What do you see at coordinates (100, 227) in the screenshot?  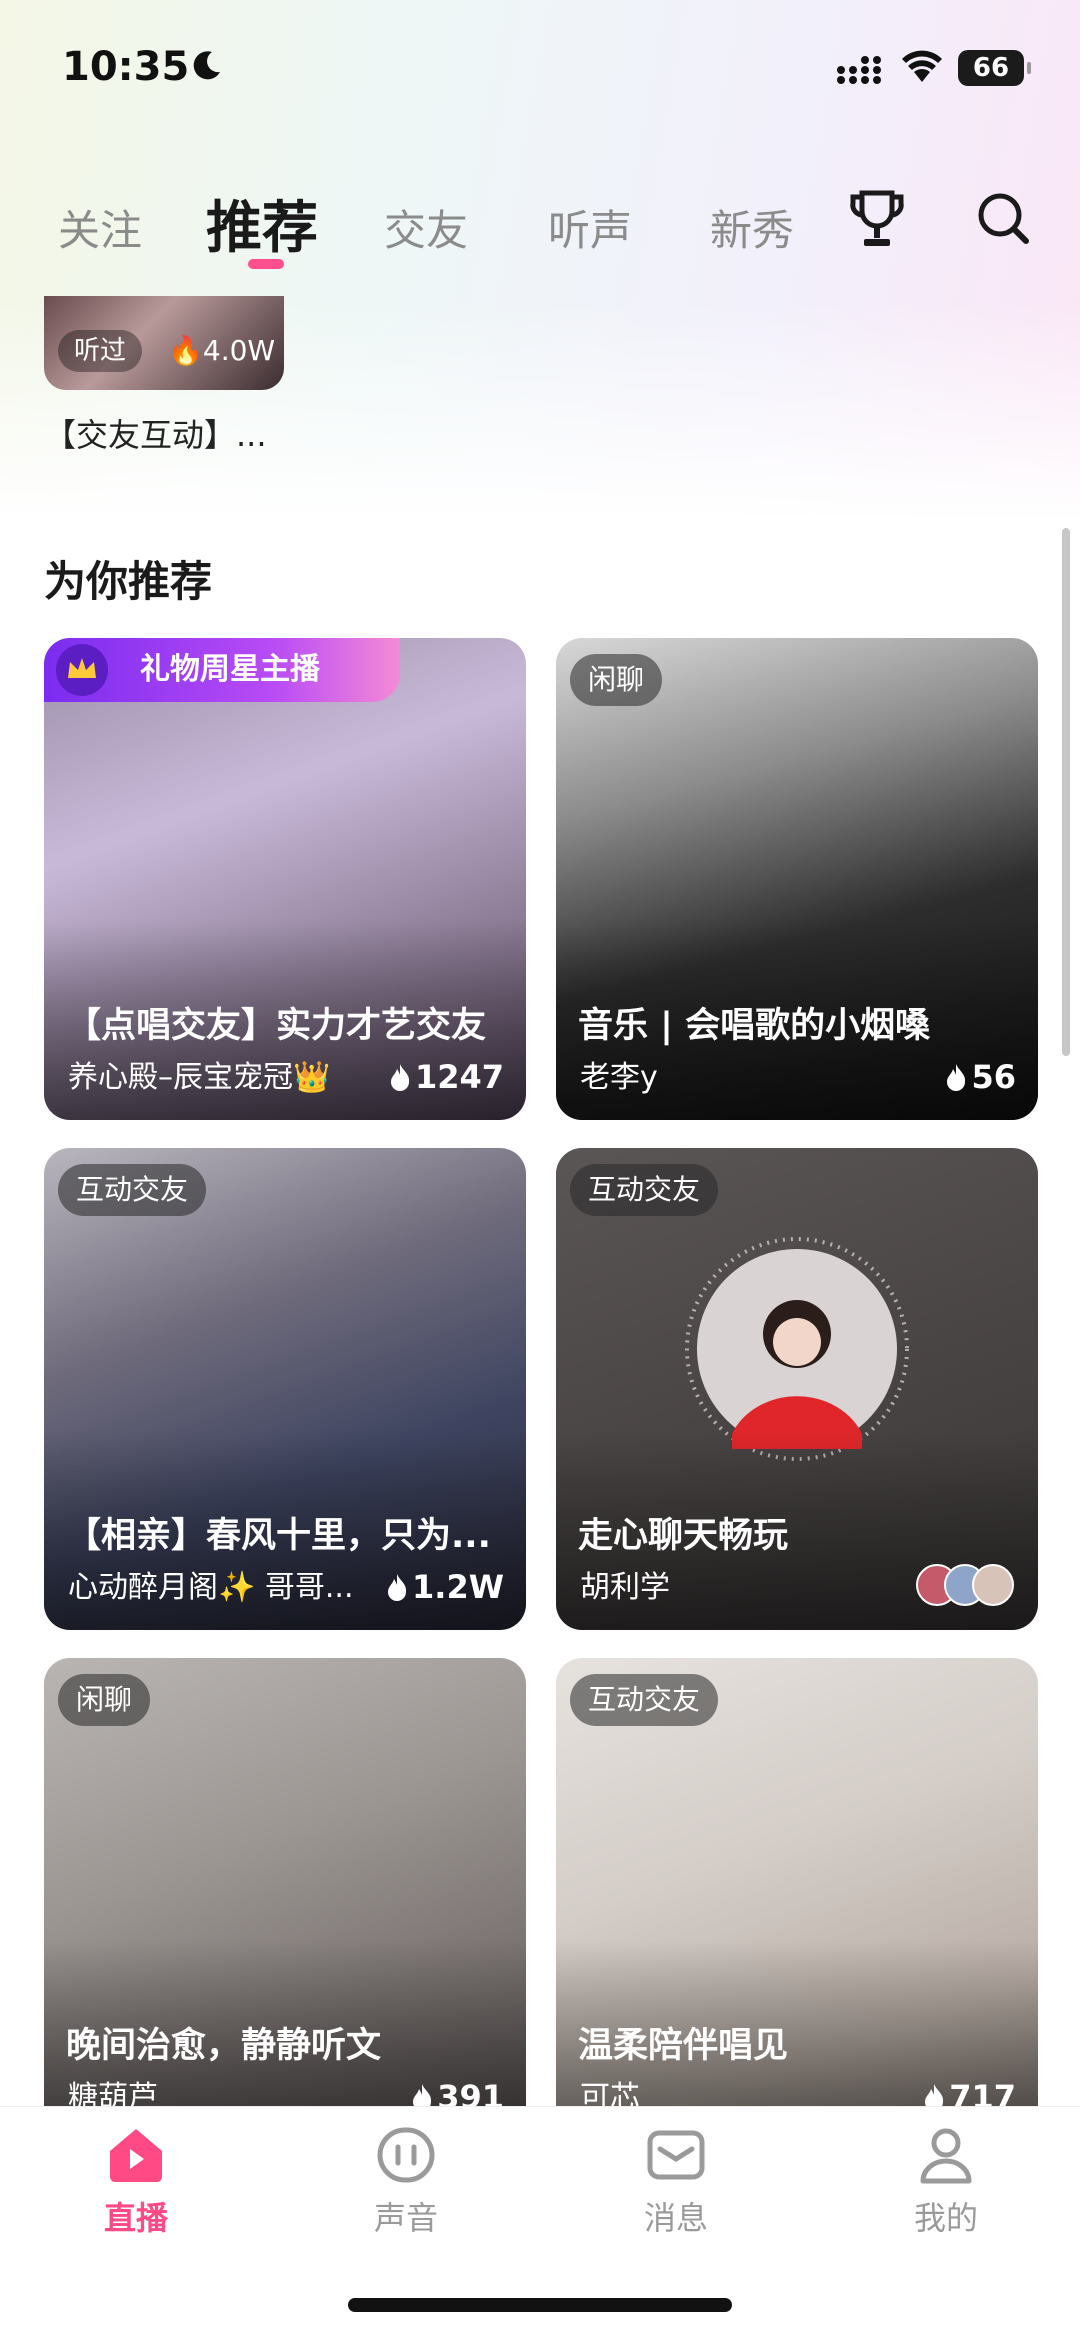 I see `tab-follow: 关注` at bounding box center [100, 227].